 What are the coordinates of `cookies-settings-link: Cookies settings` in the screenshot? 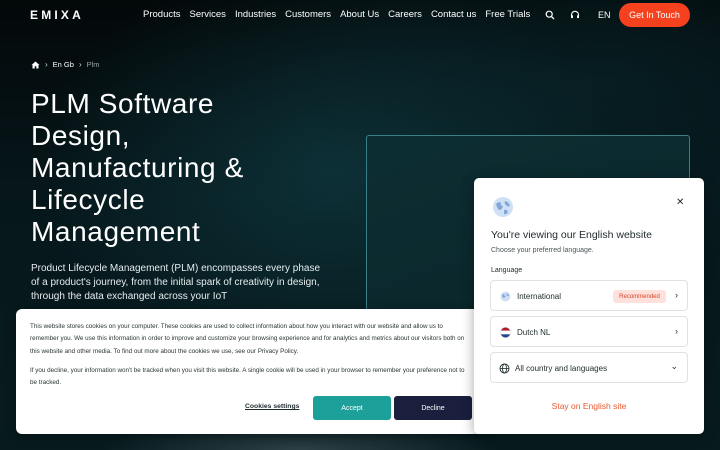 It's located at (272, 406).